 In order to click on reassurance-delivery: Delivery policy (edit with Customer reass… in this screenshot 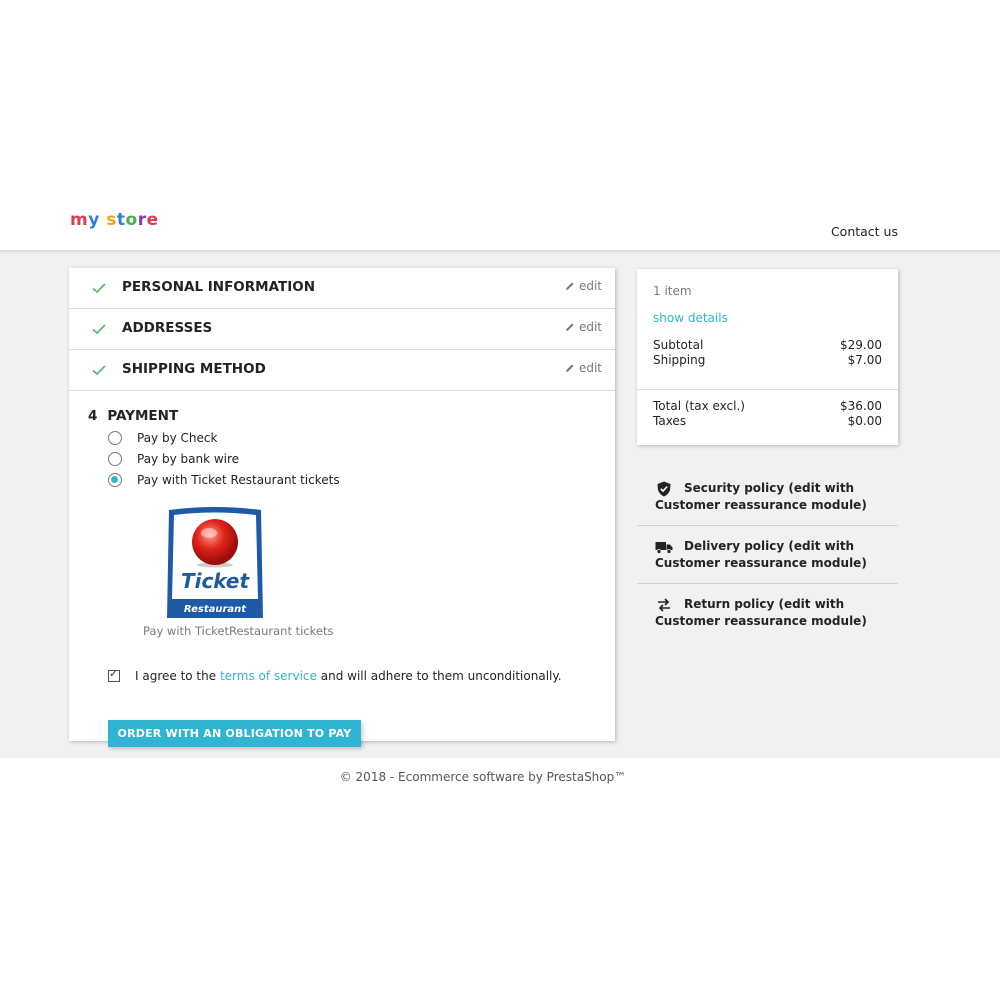, I will do `click(767, 561)`.